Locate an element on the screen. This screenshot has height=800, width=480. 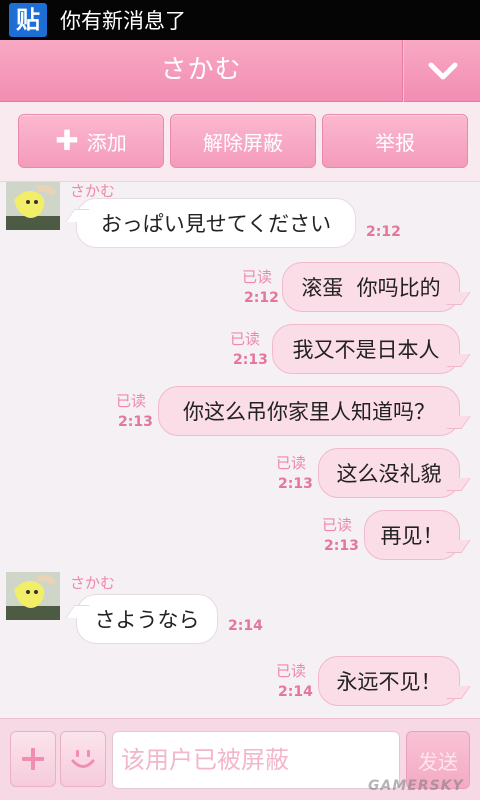
message-text: 永远不见！ is located at coordinates (389, 682).